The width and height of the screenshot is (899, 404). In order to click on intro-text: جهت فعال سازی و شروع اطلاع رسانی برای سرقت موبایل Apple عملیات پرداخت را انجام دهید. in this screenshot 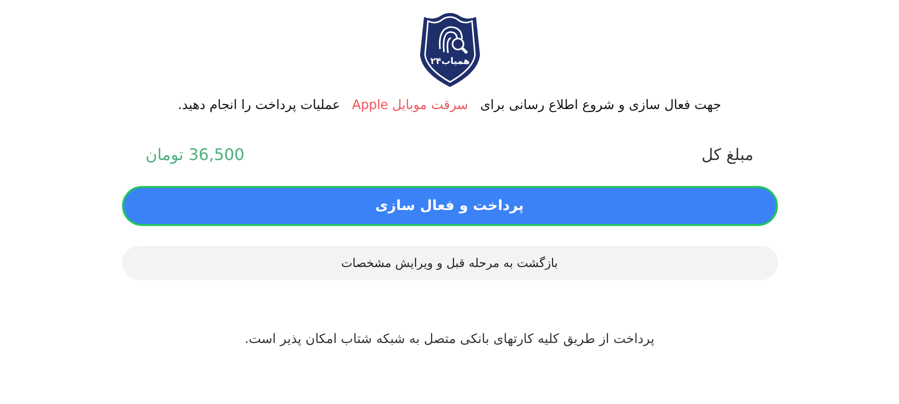, I will do `click(449, 105)`.